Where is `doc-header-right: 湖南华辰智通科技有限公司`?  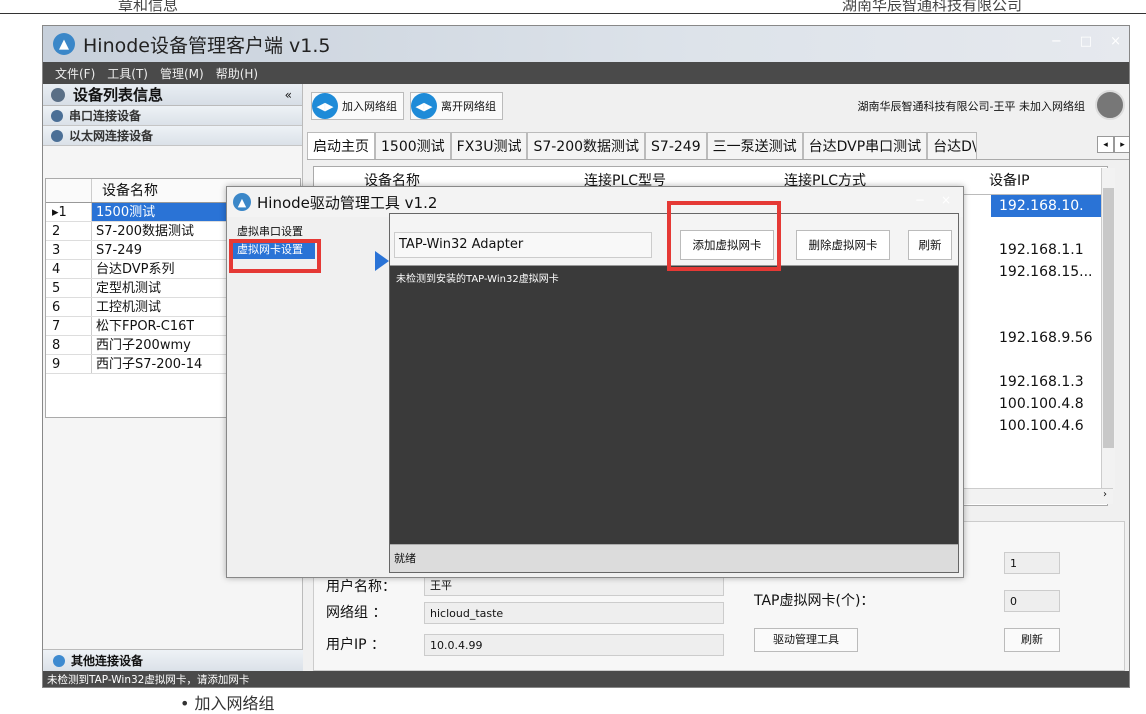
doc-header-right: 湖南华辰智通科技有限公司 is located at coordinates (932, 7).